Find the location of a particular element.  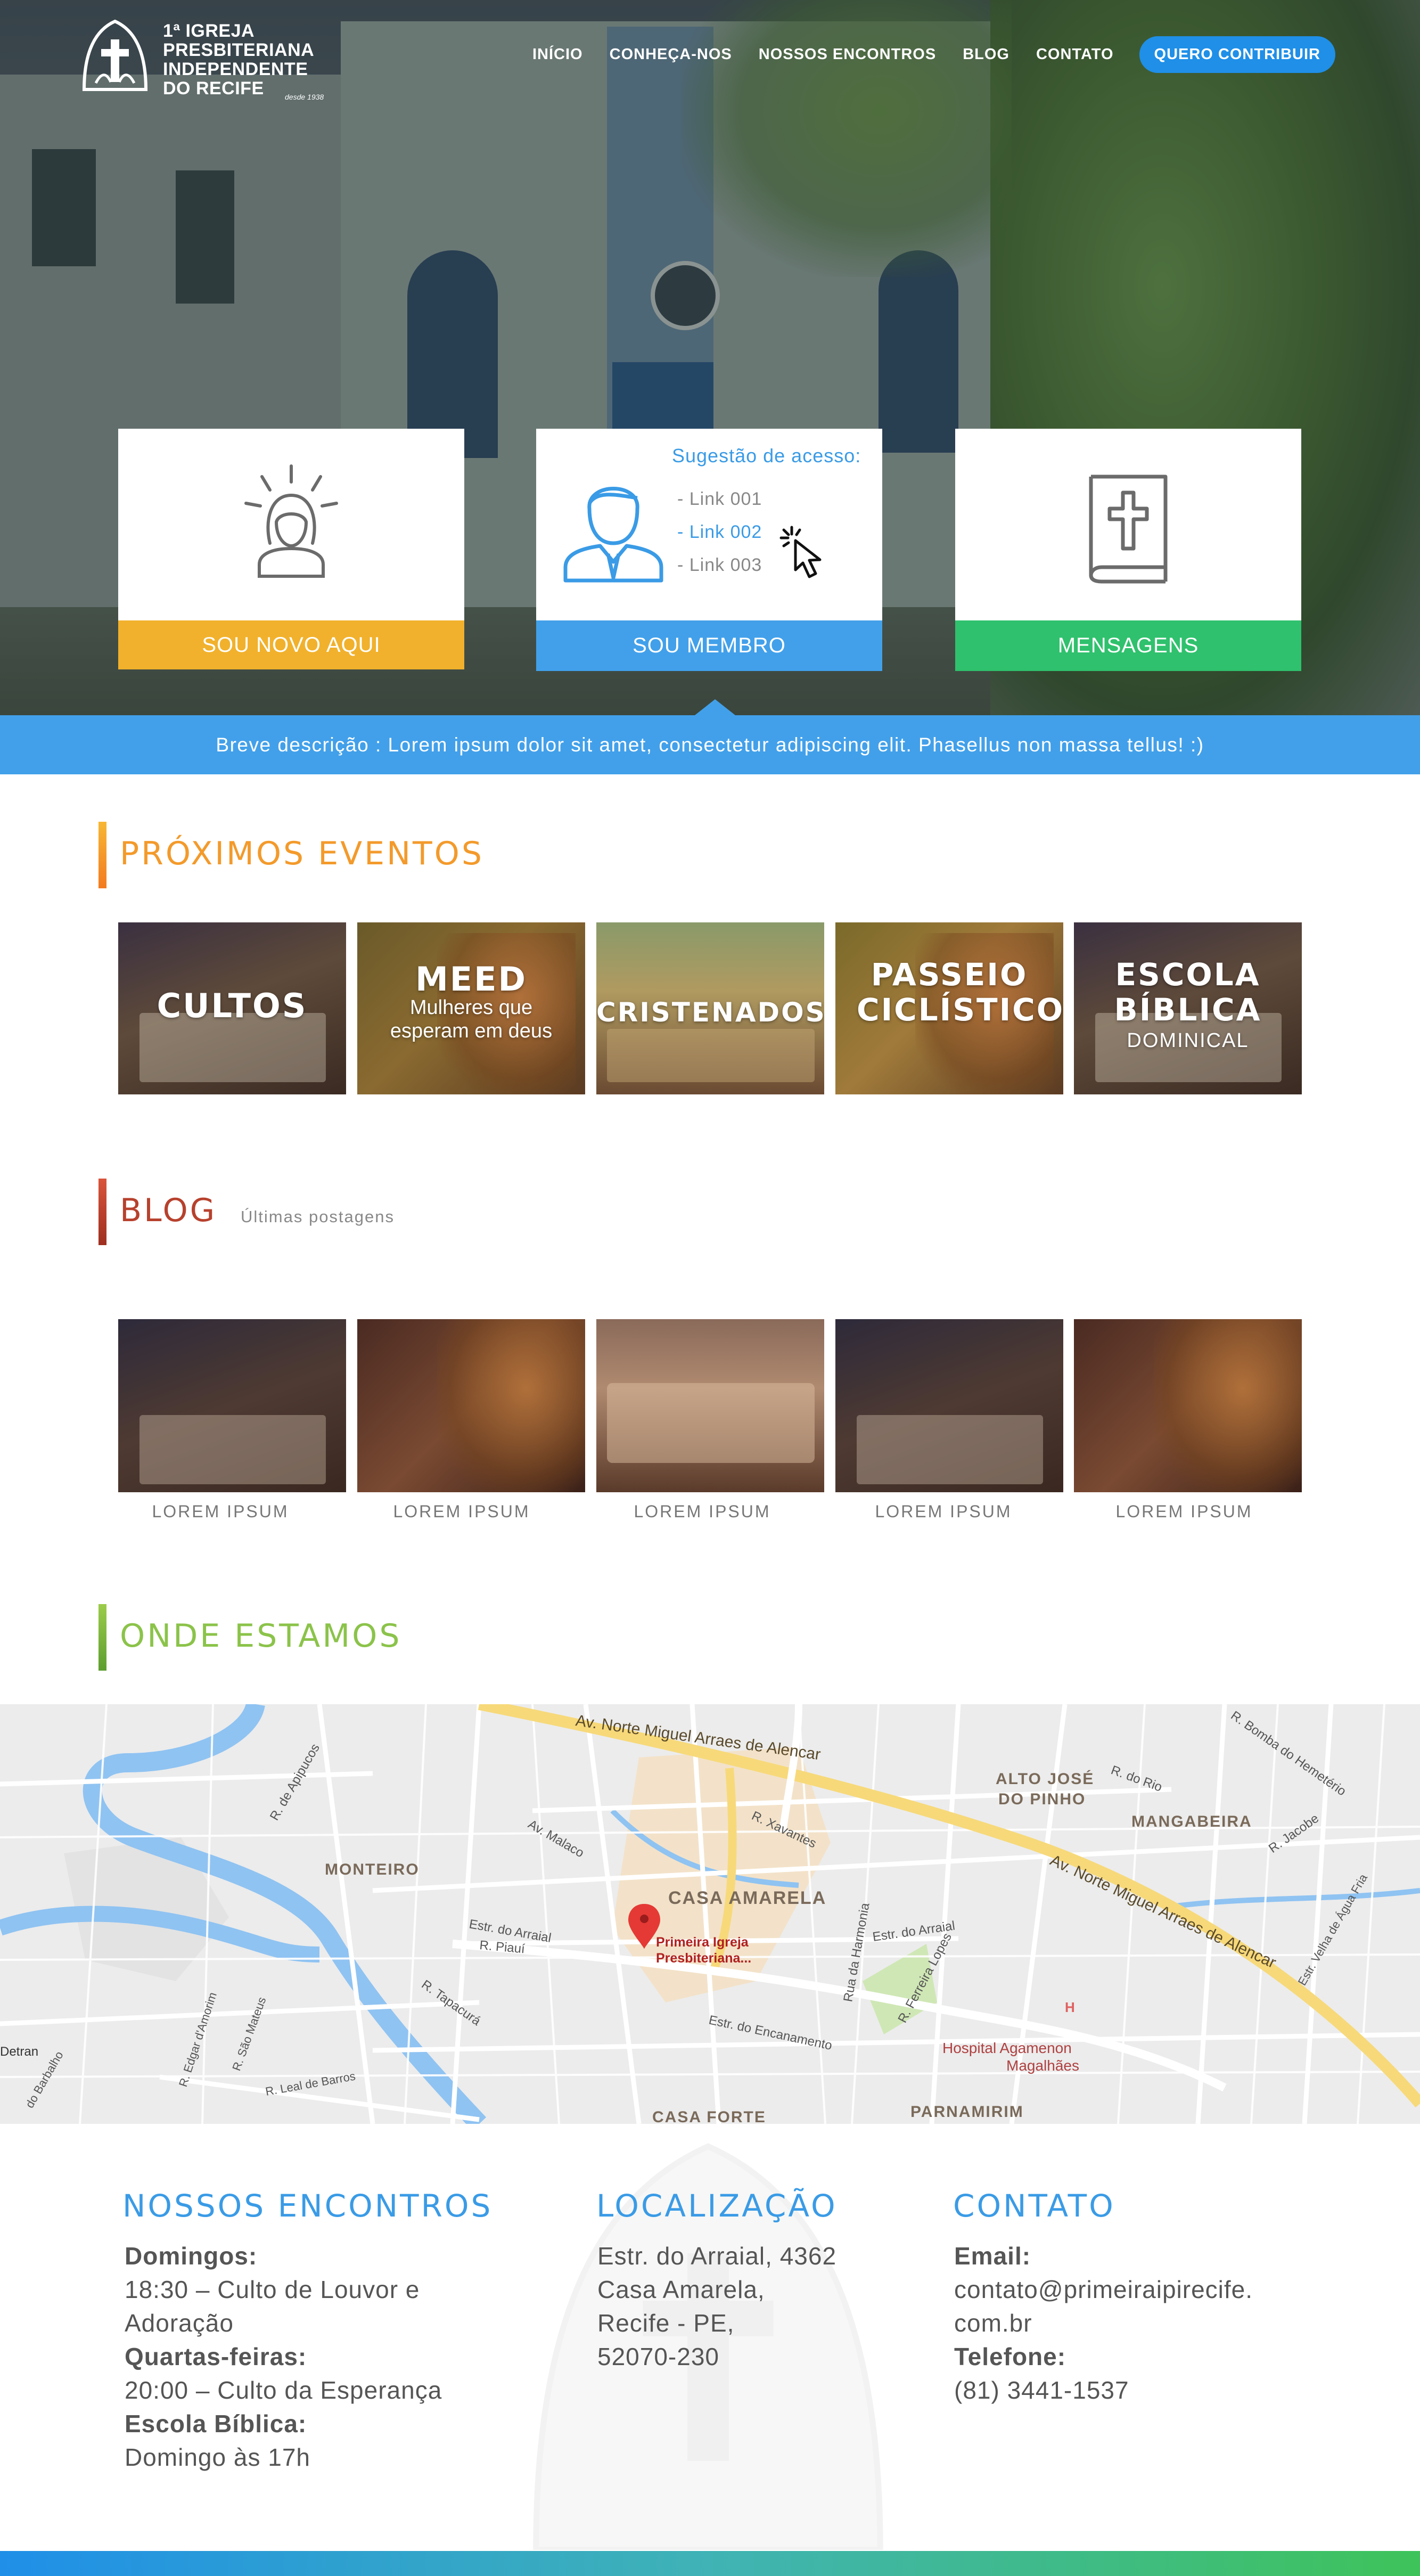

card-mensagens: MENSAGENS is located at coordinates (1128, 550).